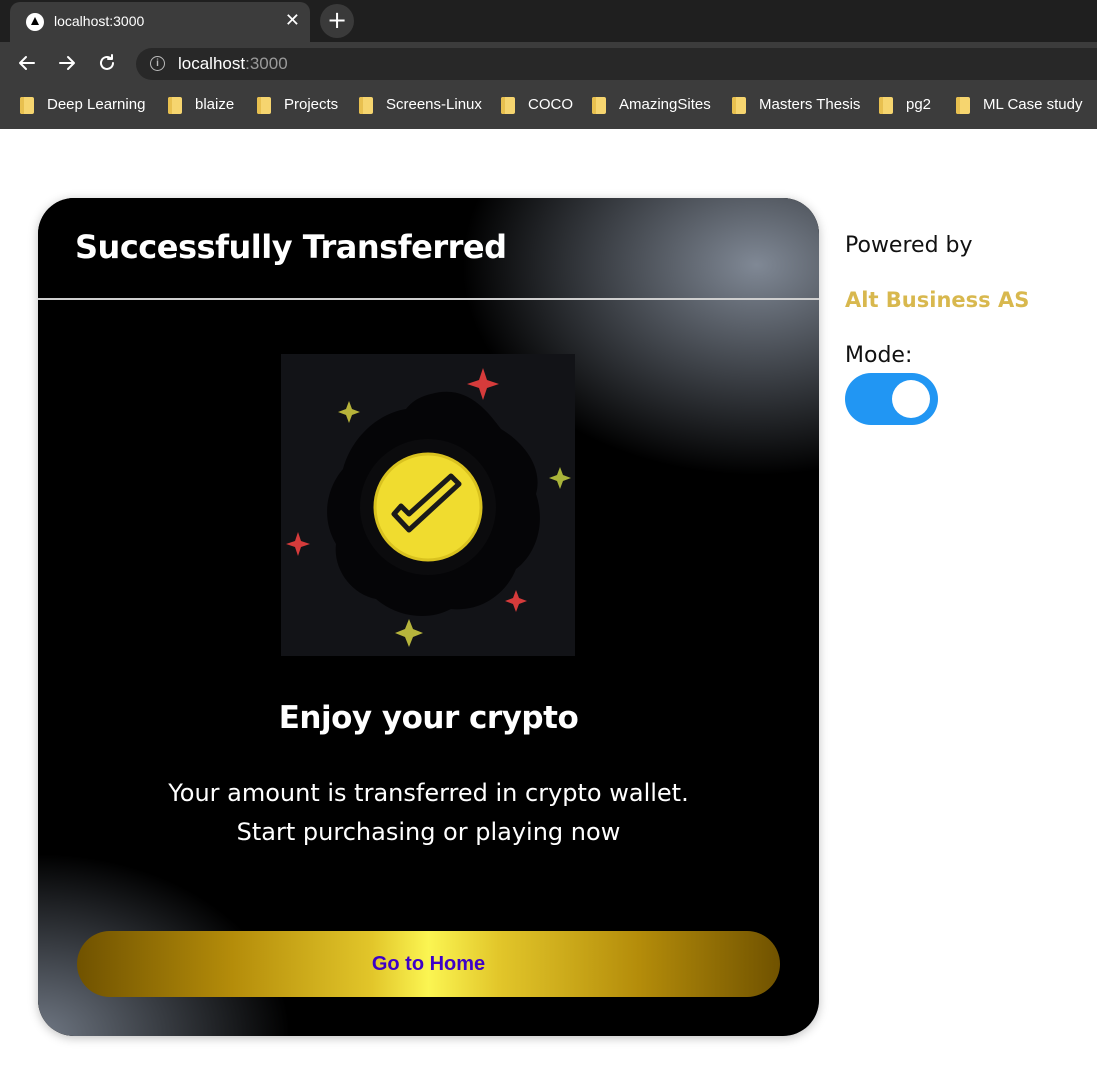  Describe the element at coordinates (428, 299) in the screenshot. I see `divider` at that location.